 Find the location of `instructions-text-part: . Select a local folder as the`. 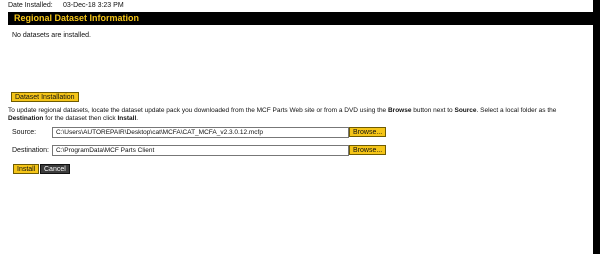

instructions-text-part: . Select a local folder as the is located at coordinates (516, 110).